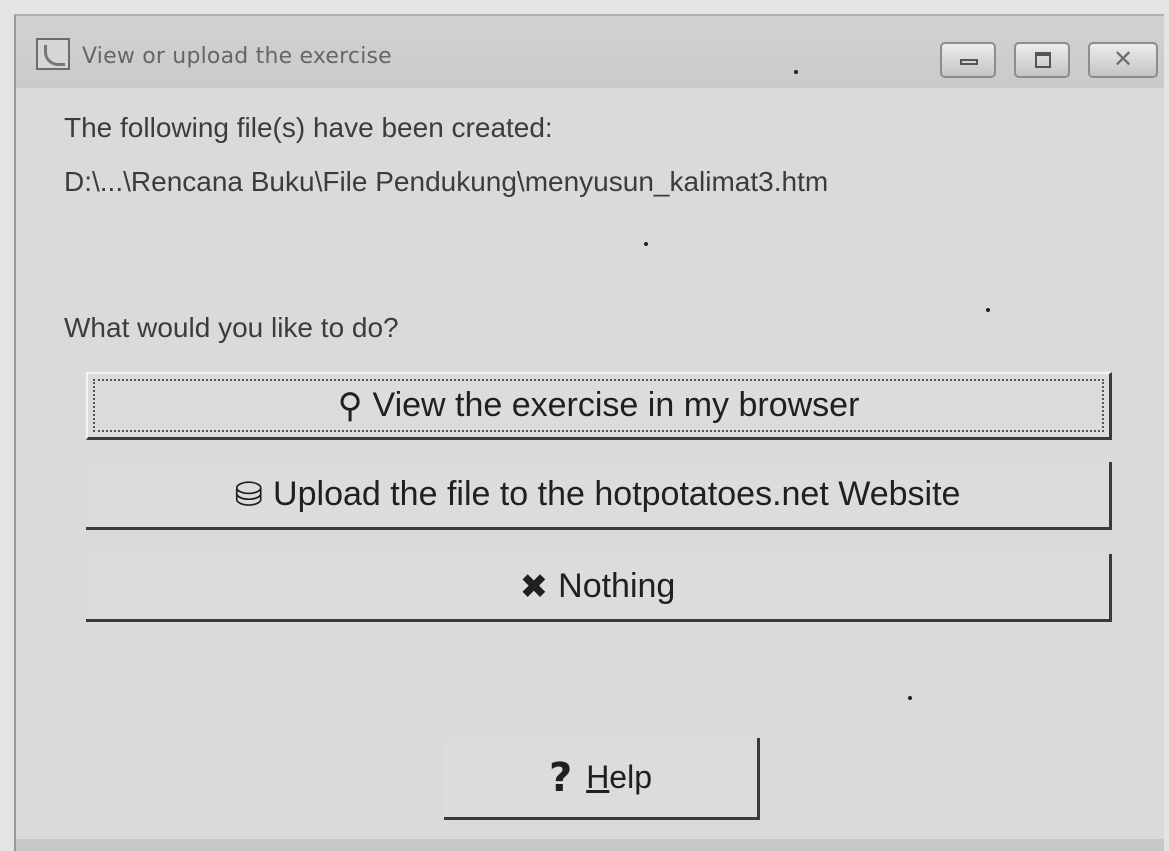 The width and height of the screenshot is (1169, 851). I want to click on minimize-button, so click(968, 60).